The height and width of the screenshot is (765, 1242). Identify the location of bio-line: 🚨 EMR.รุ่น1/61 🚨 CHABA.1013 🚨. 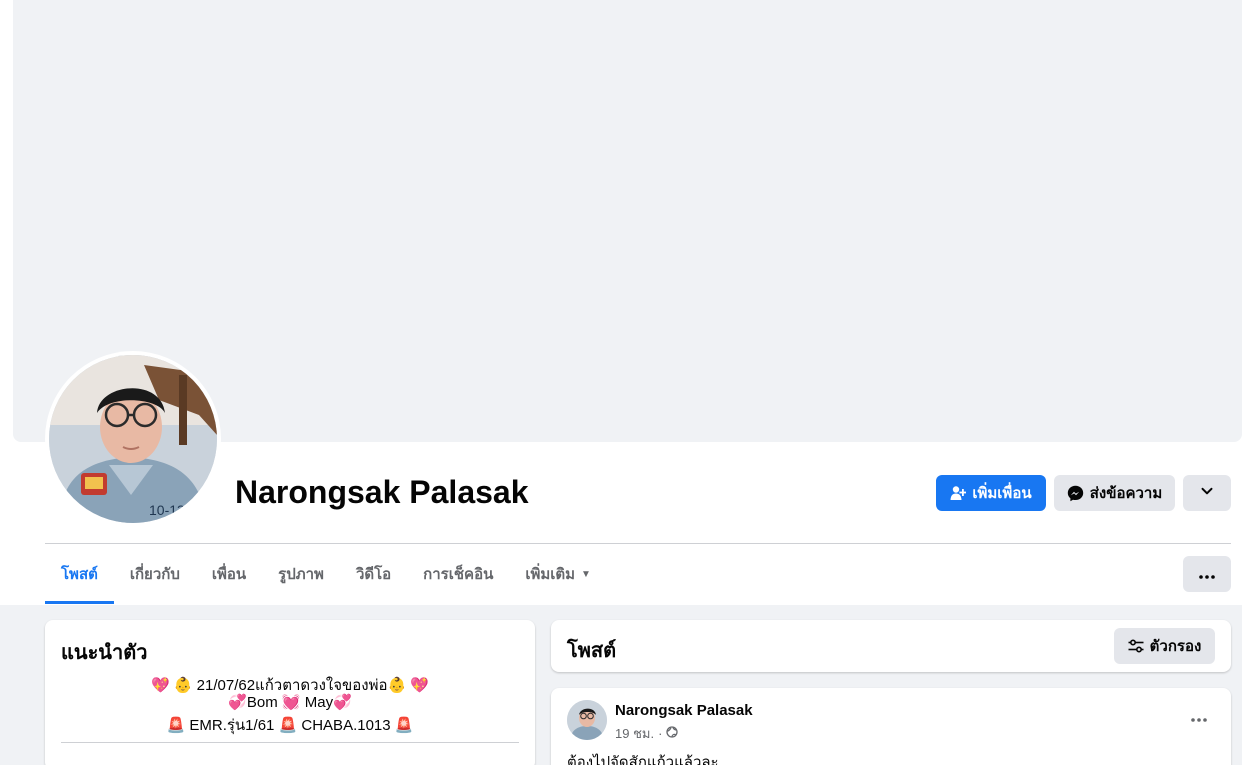
(290, 725).